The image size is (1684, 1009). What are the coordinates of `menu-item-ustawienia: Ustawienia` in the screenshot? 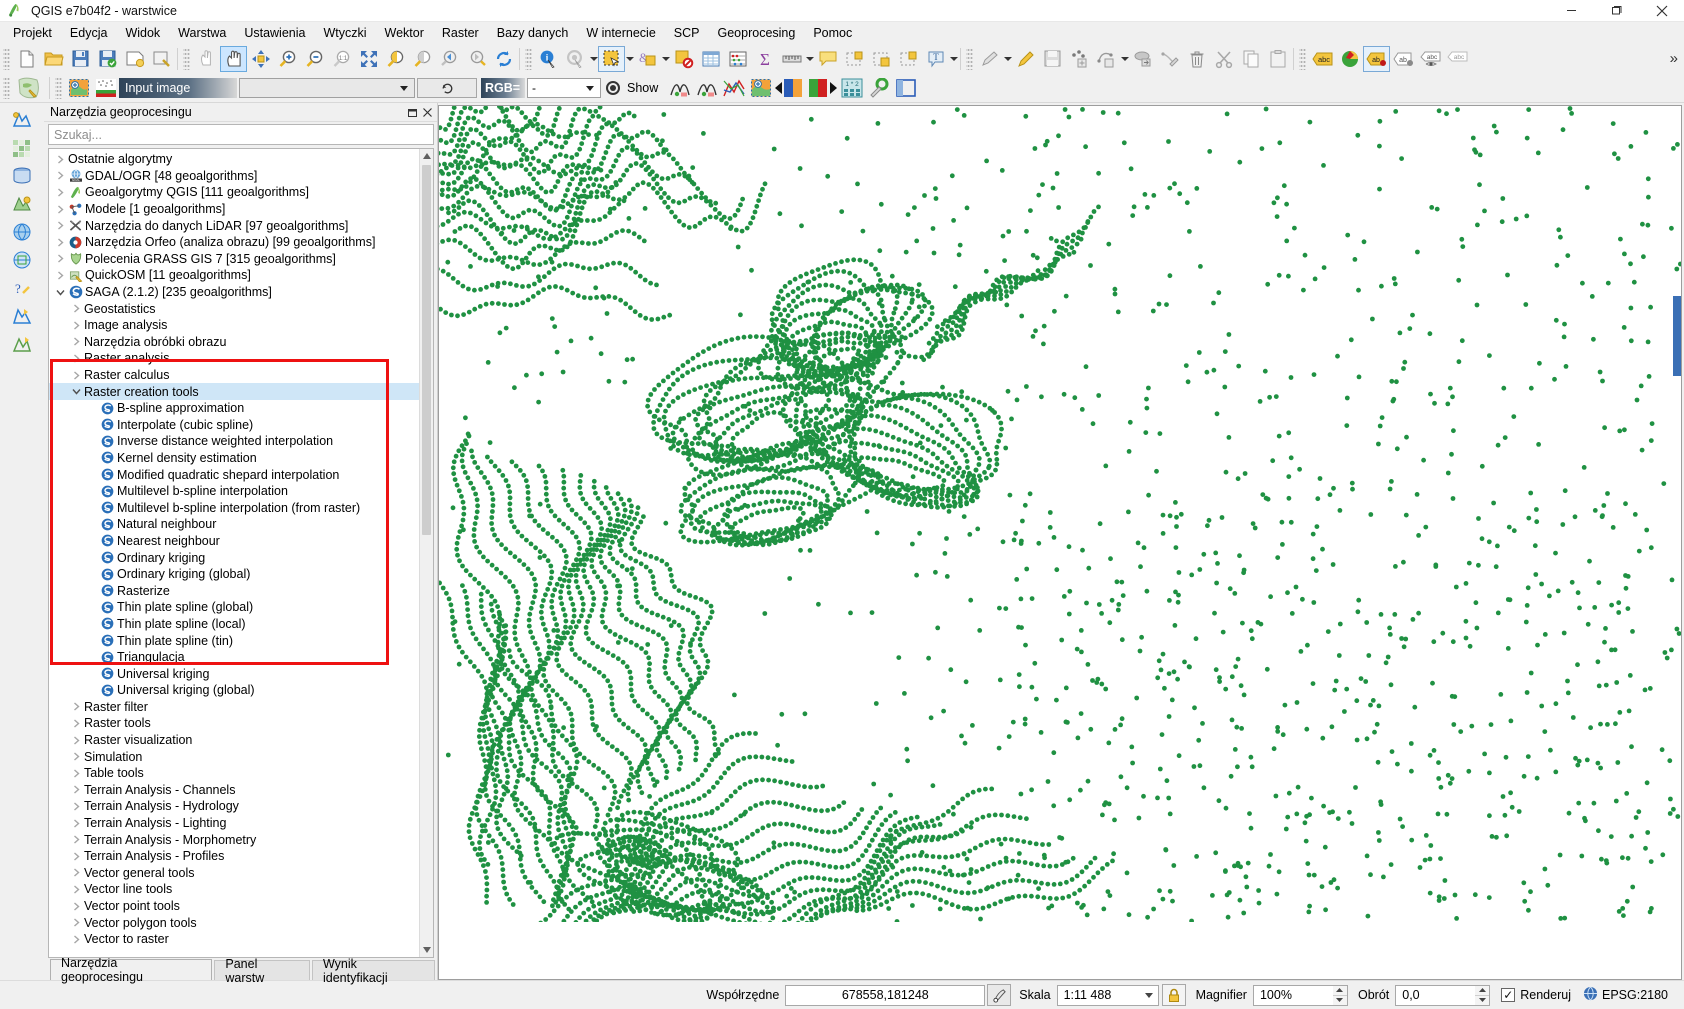 It's located at (274, 33).